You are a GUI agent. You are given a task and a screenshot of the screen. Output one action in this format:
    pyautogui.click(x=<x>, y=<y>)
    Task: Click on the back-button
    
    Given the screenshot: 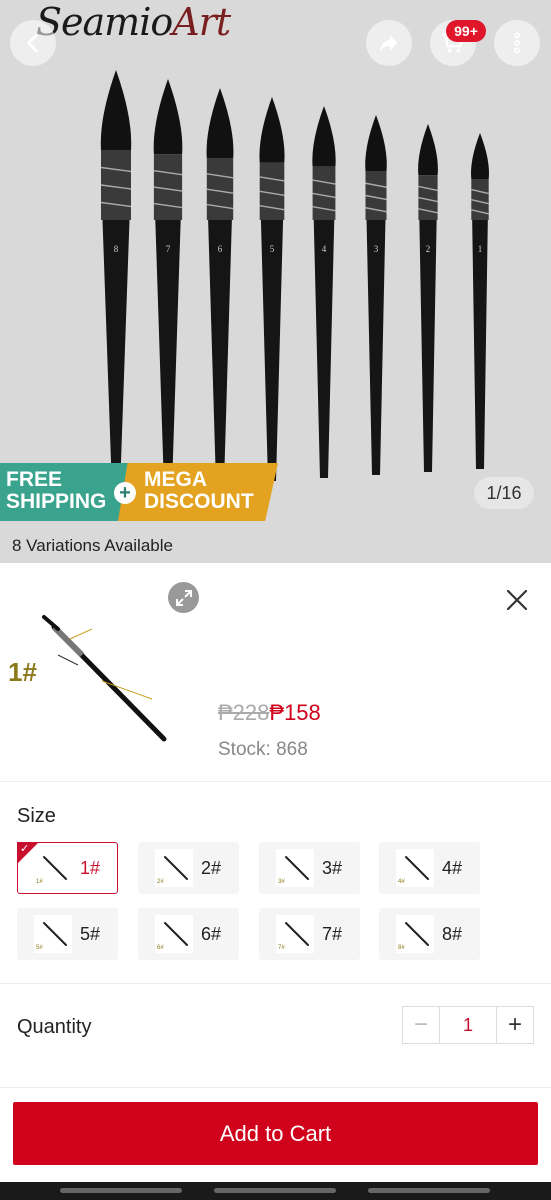 What is the action you would take?
    pyautogui.click(x=33, y=43)
    